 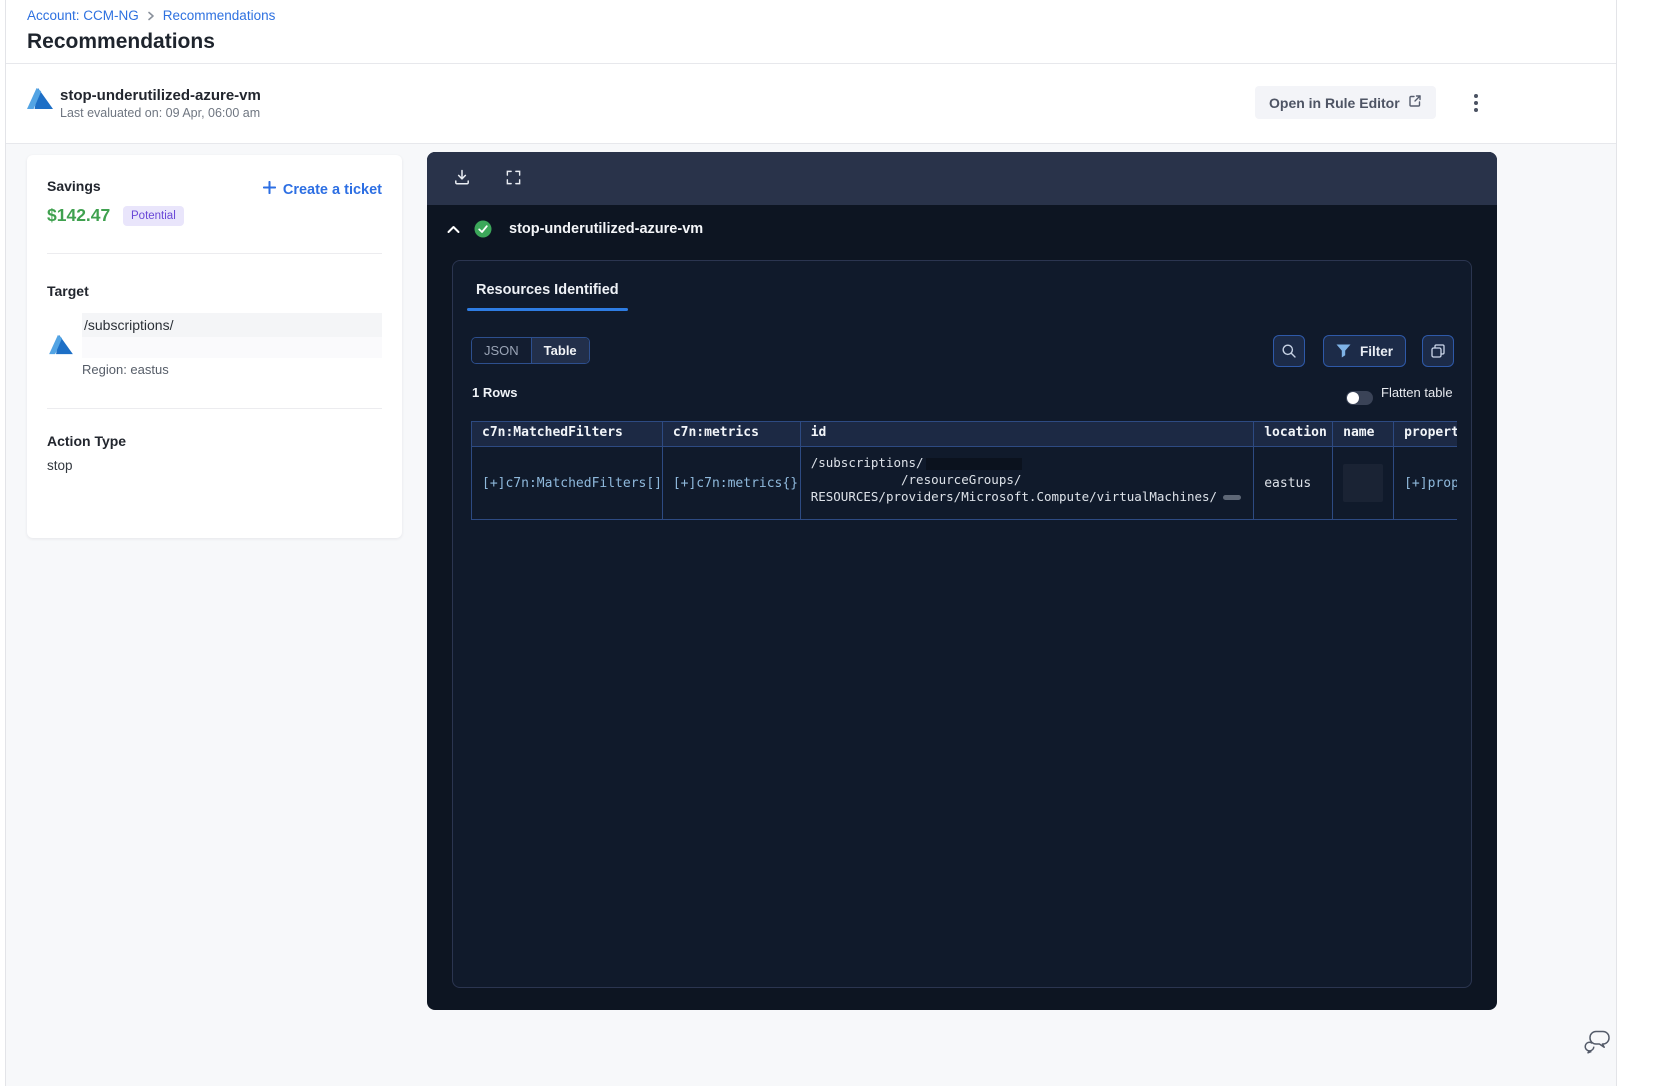 I want to click on flatten-table-toggle, so click(x=1359, y=398).